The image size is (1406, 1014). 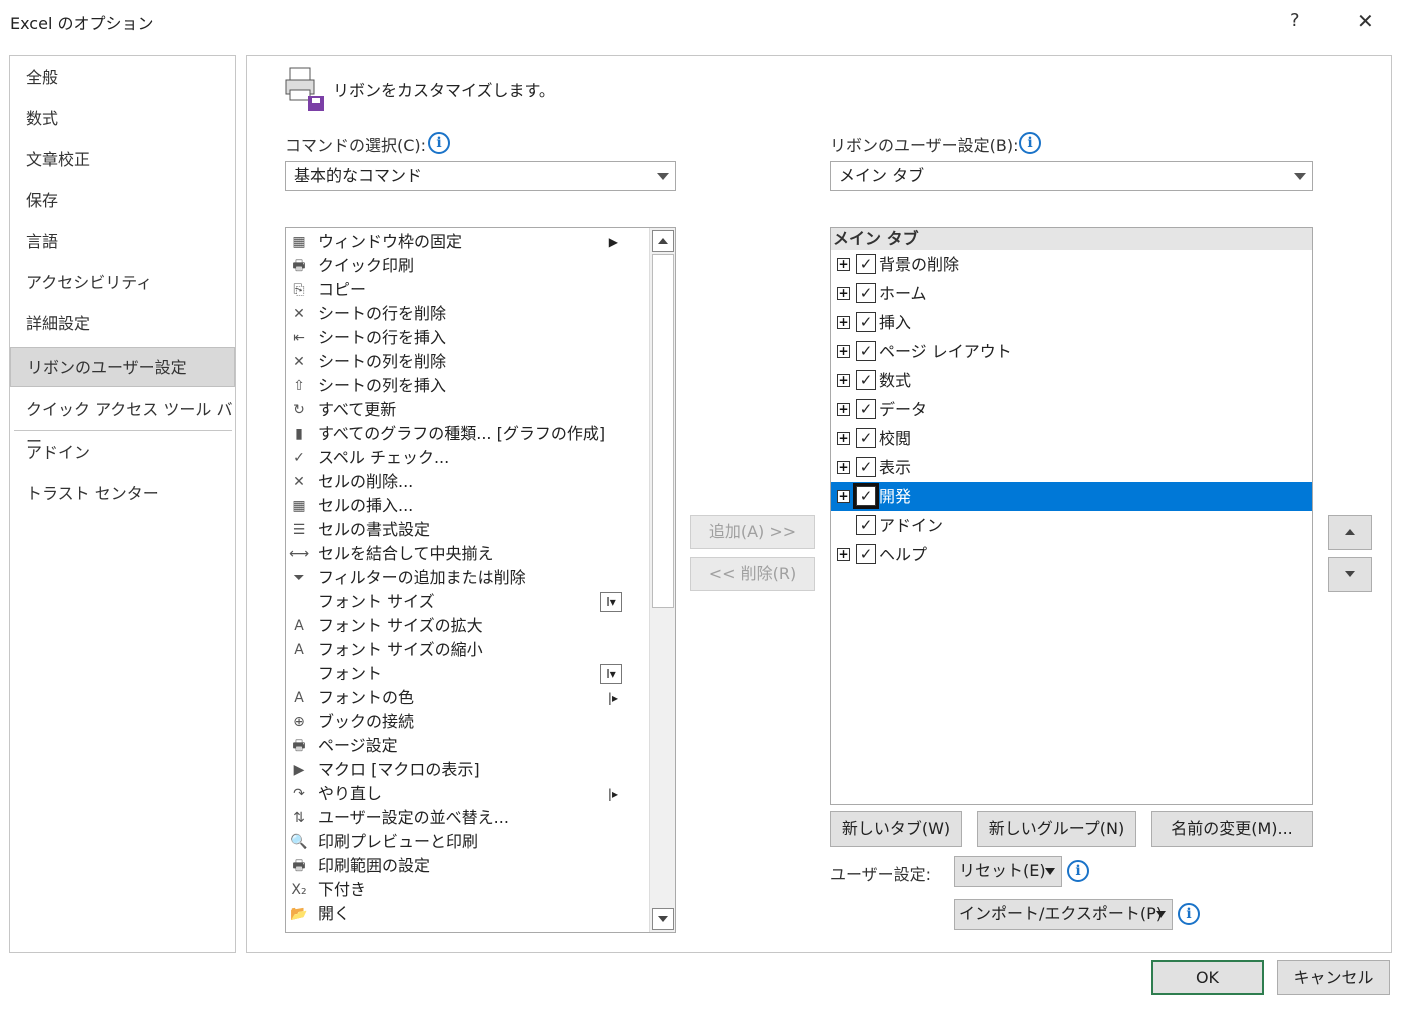 What do you see at coordinates (456, 362) in the screenshot?
I see `command-item: ✕ シートの列を削除` at bounding box center [456, 362].